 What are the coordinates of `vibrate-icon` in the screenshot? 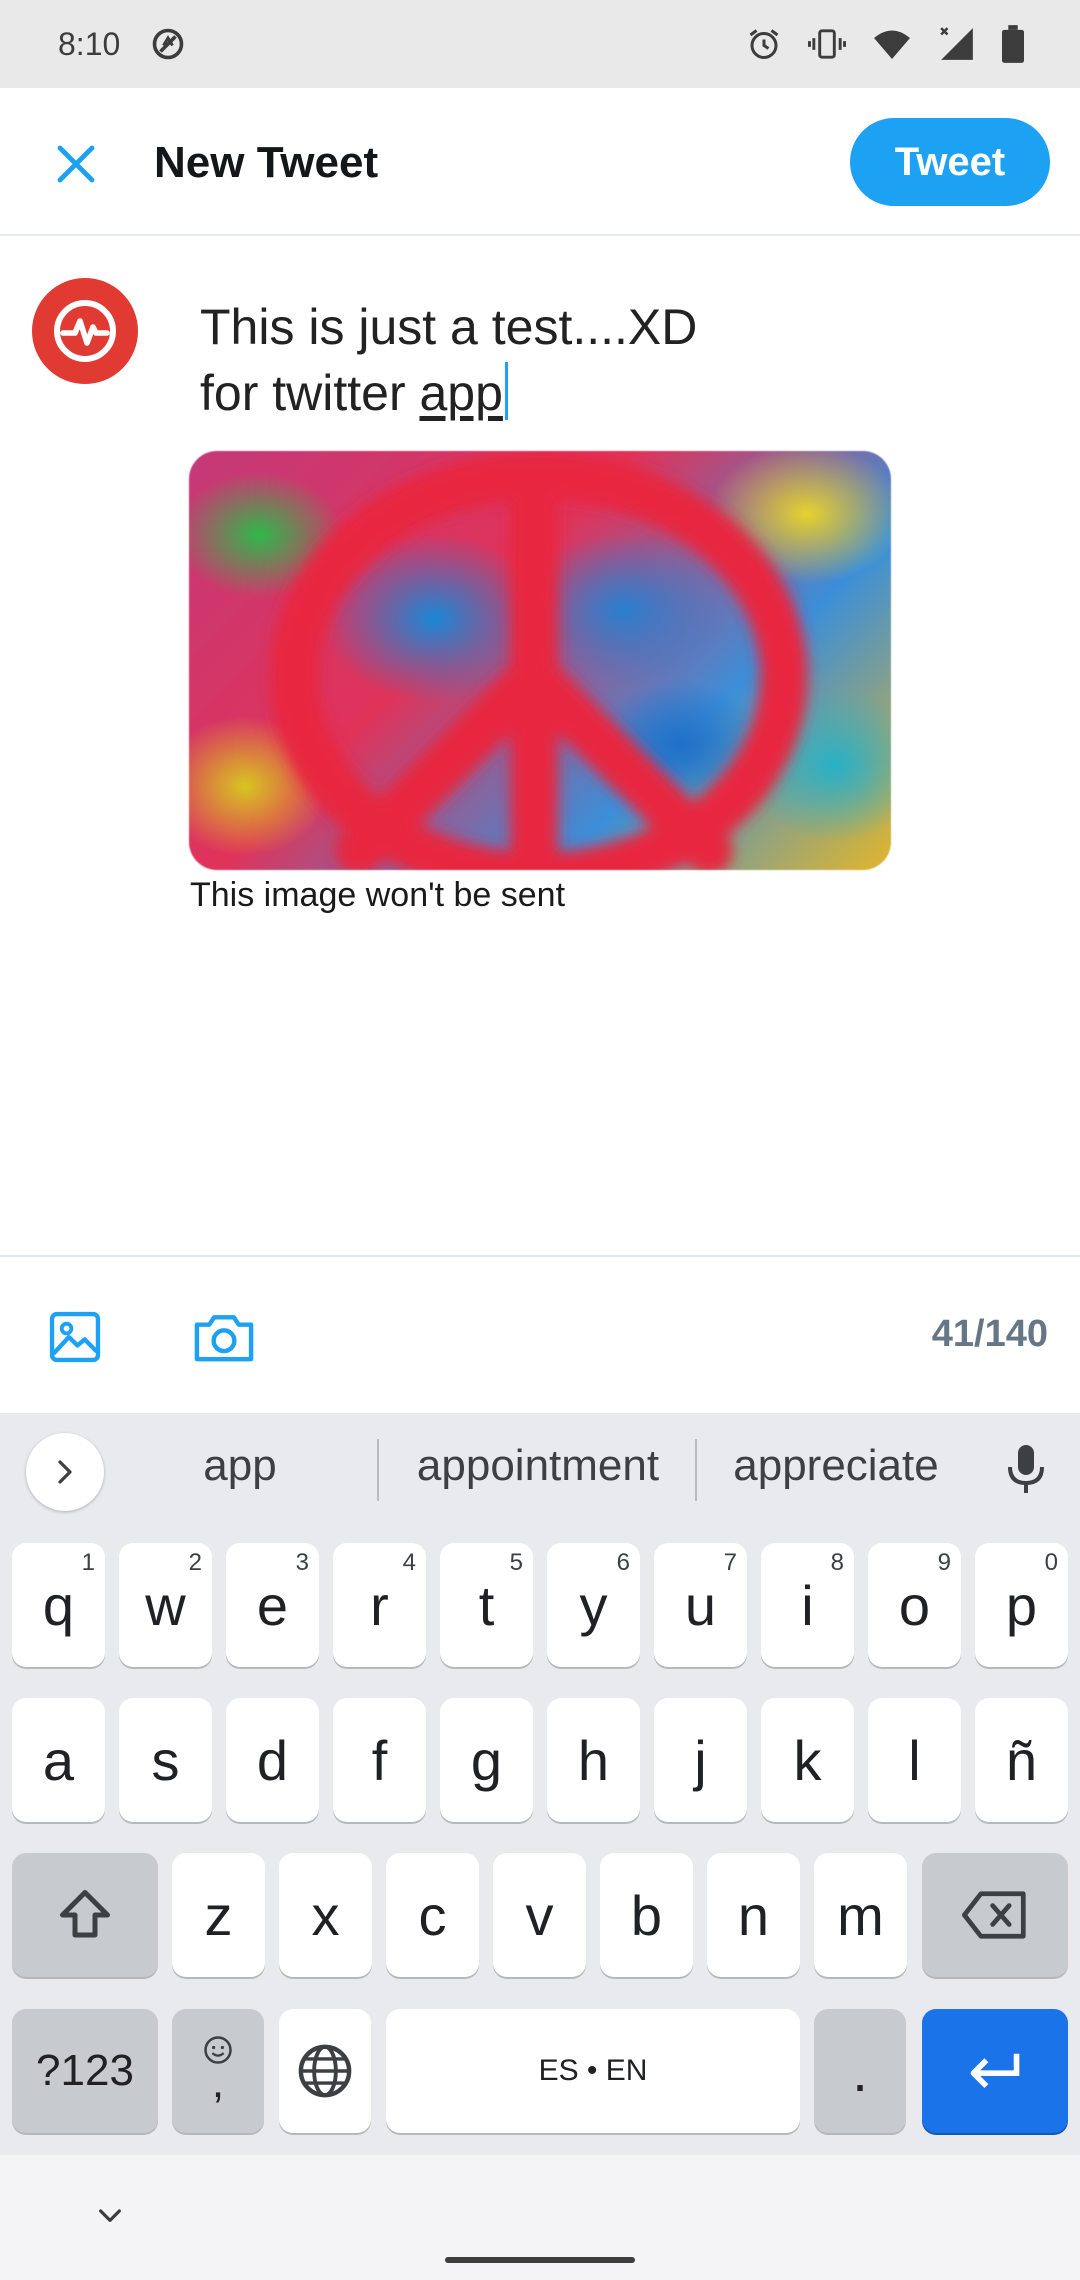 It's located at (827, 44).